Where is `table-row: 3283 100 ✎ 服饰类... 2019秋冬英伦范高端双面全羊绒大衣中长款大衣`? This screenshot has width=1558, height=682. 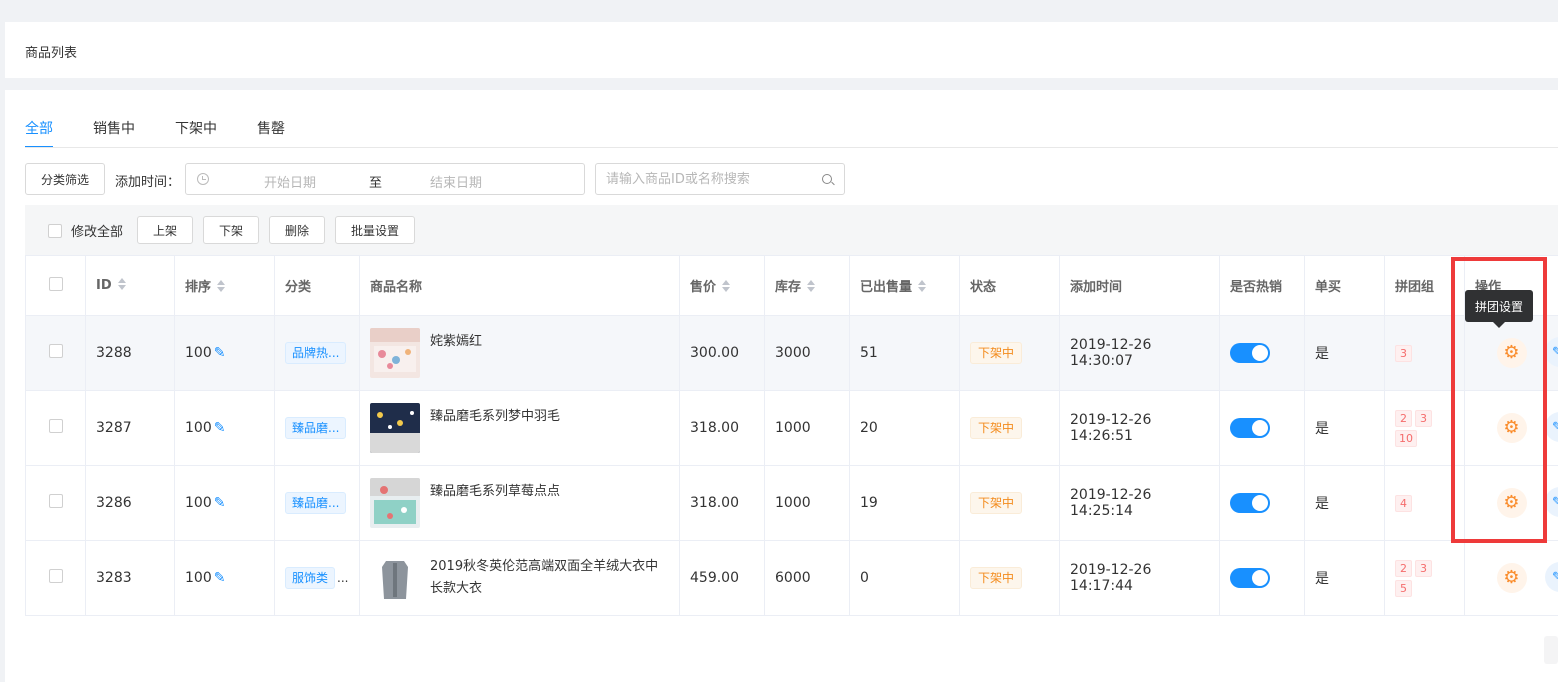 table-row: 3283 100 ✎ 服饰类... 2019秋冬英伦范高端双面全羊绒大衣中长款大衣 is located at coordinates (791, 578).